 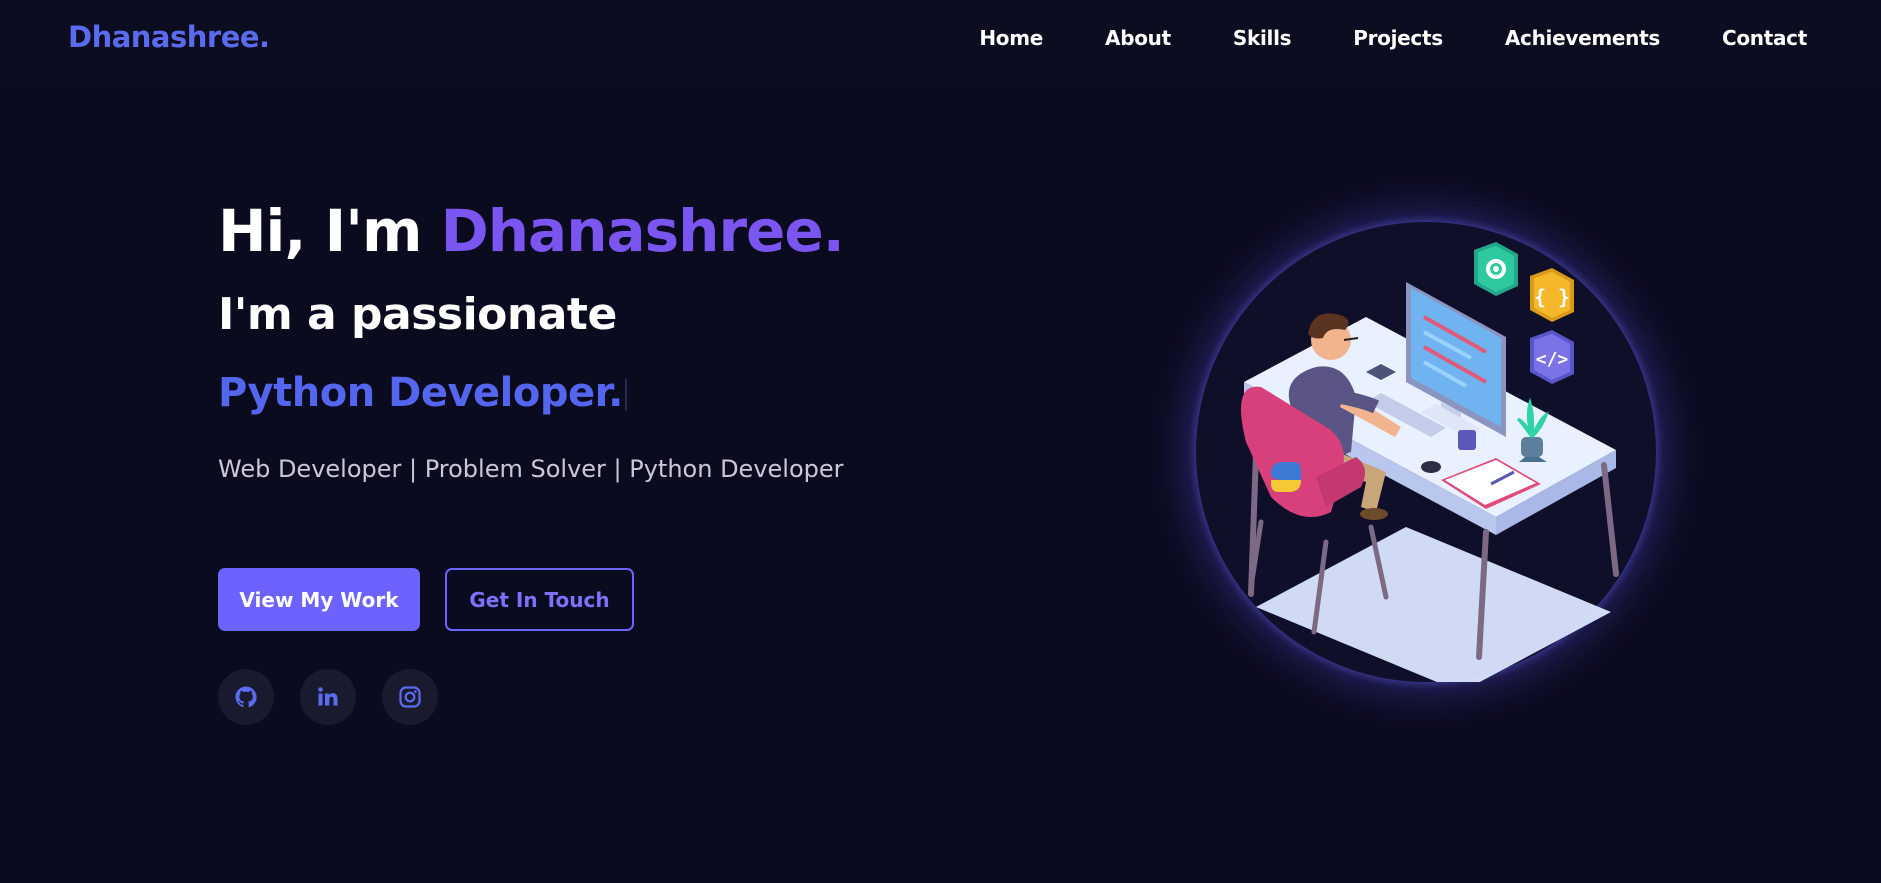 I want to click on linkedin-icon, so click(x=328, y=696).